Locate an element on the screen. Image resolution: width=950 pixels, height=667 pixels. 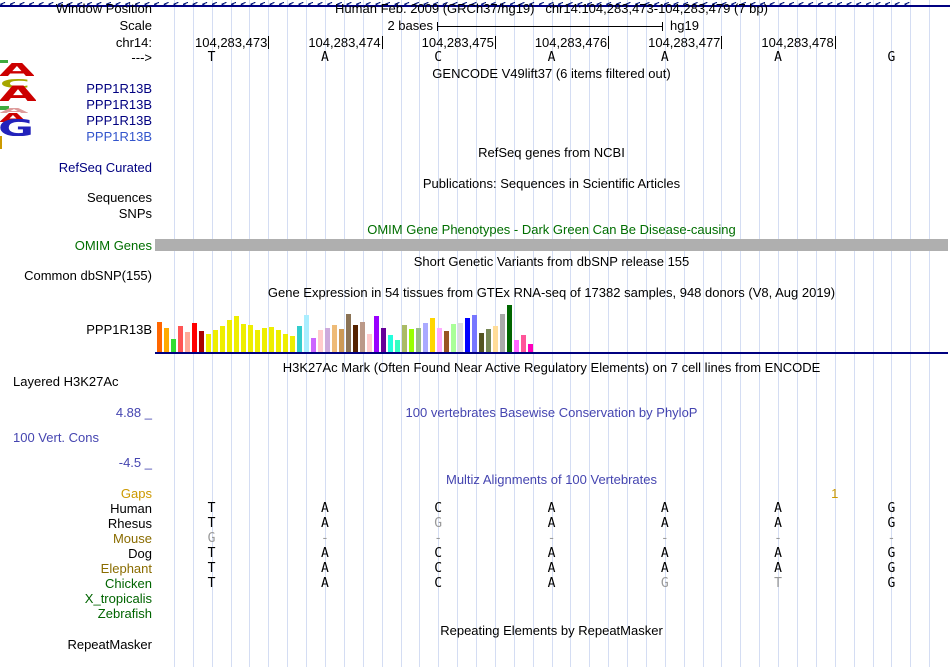
species-label: Elephant is located at coordinates (126, 568).